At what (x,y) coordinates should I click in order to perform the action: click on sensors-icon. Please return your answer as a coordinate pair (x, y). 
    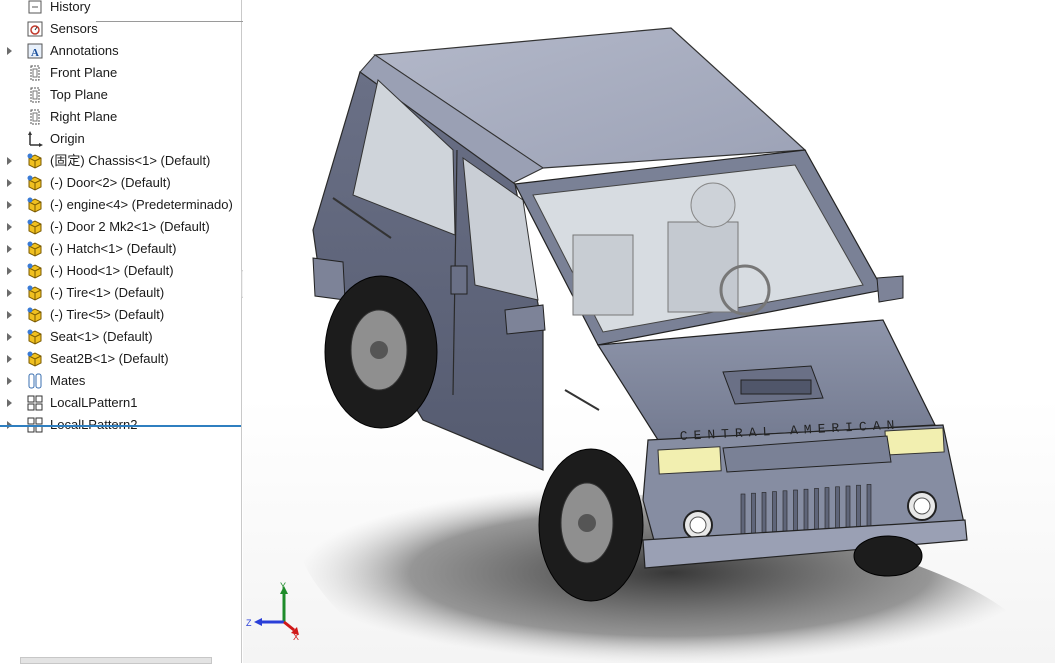
    Looking at the image, I should click on (35, 29).